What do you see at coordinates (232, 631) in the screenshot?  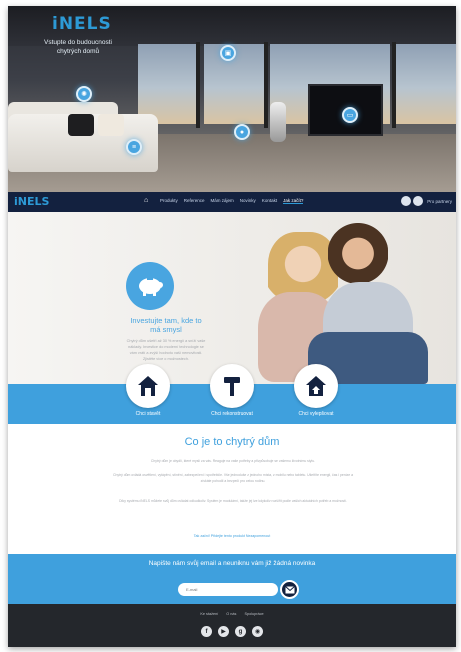 I see `social-links: f ▶ g ◉` at bounding box center [232, 631].